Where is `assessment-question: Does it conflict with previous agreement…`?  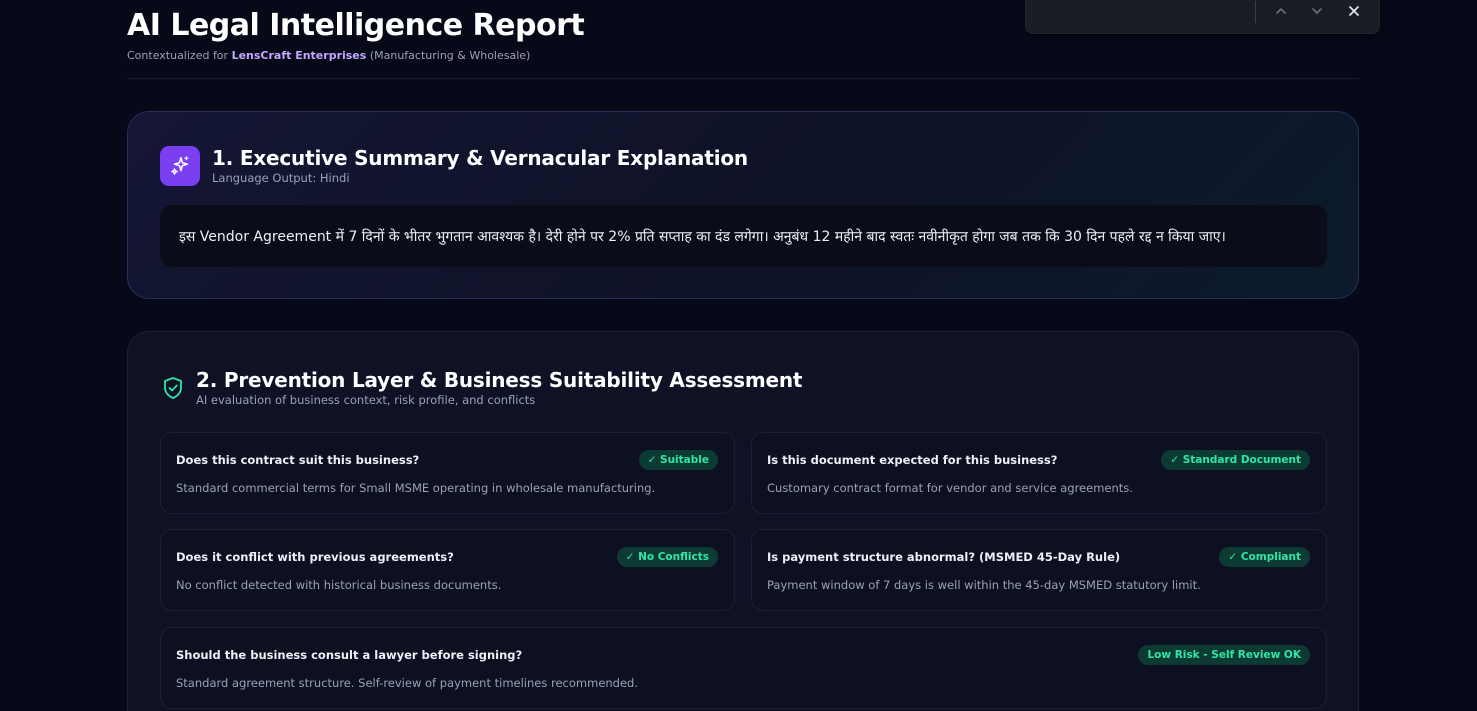 assessment-question: Does it conflict with previous agreement… is located at coordinates (315, 557).